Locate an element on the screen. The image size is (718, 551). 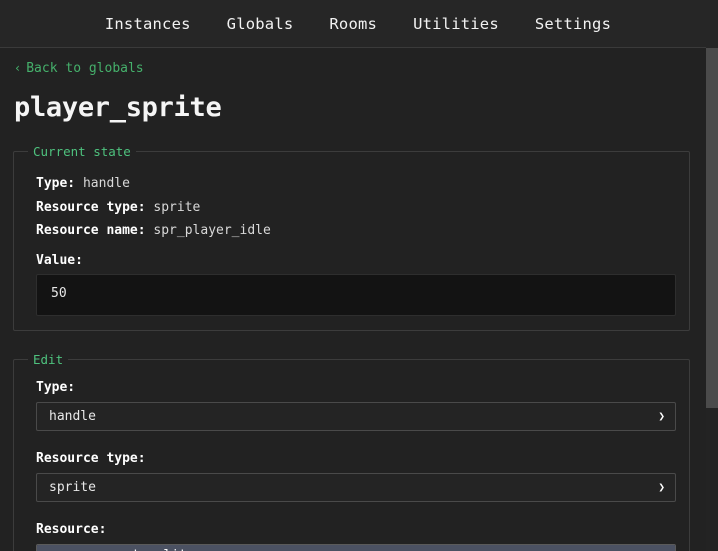
state-row-resource-type-value: sprite is located at coordinates (177, 207).